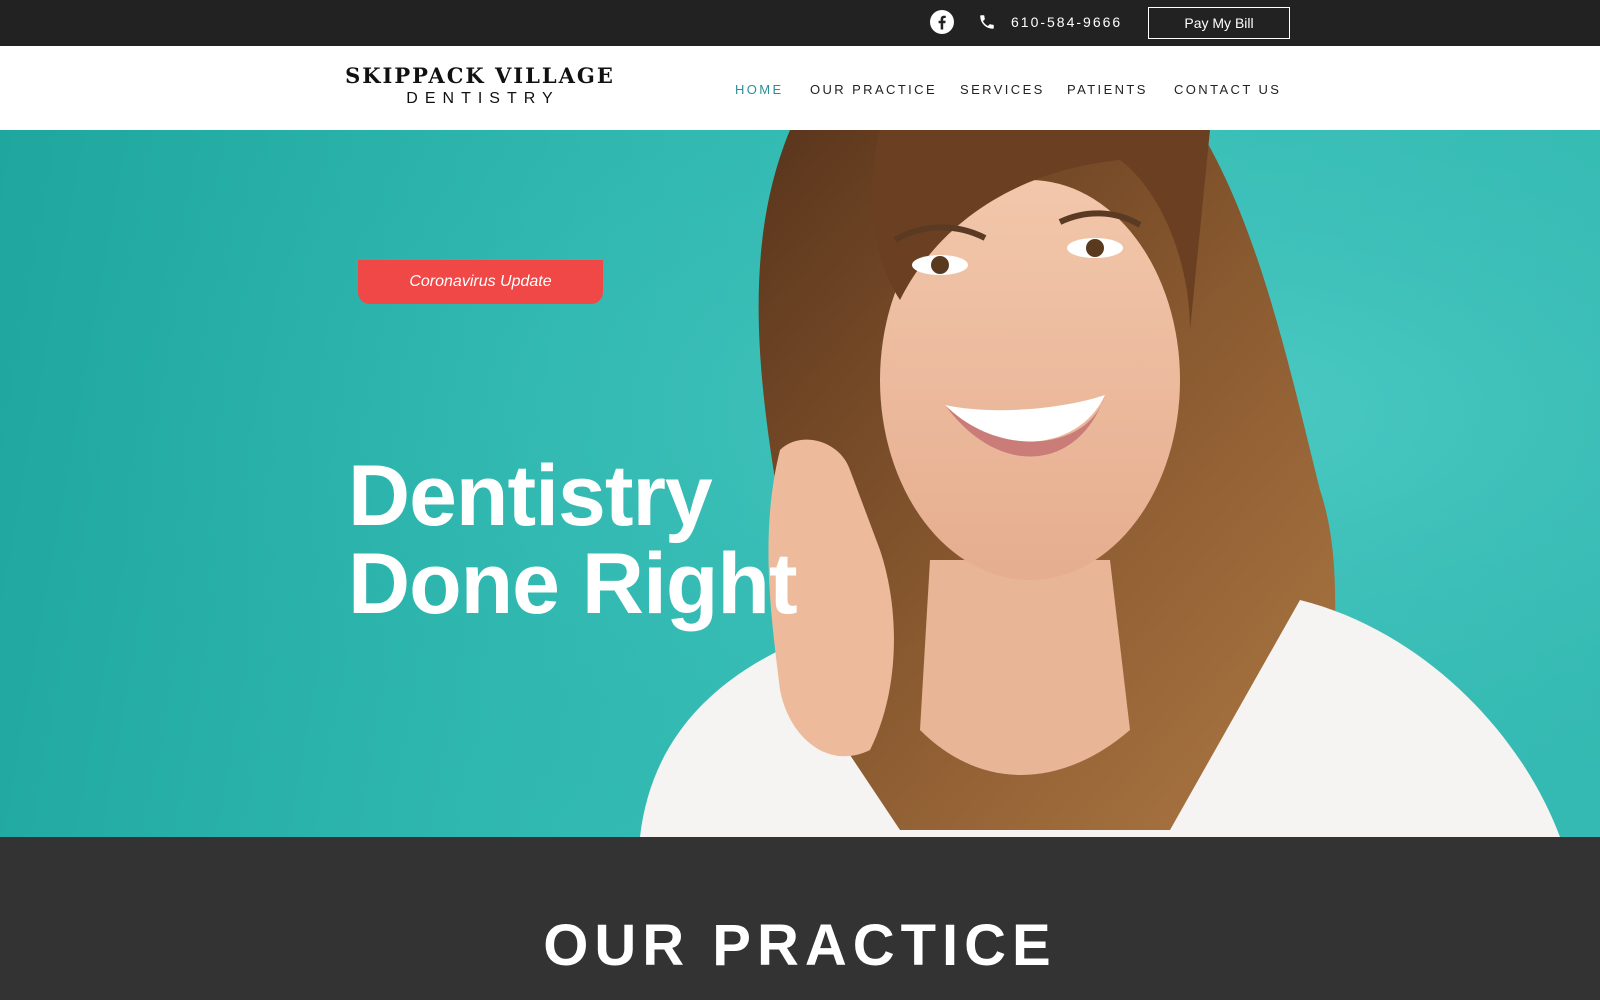  Describe the element at coordinates (1066, 22) in the screenshot. I see `phone-number-link: 610-584-9666` at that location.